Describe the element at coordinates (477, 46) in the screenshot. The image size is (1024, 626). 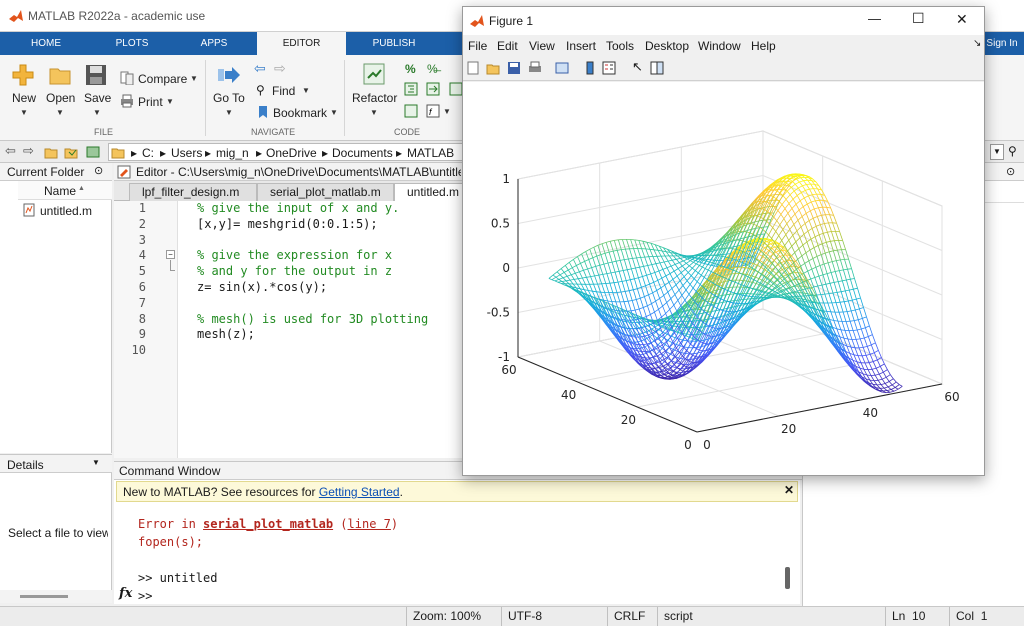
I see `menu-file: File` at that location.